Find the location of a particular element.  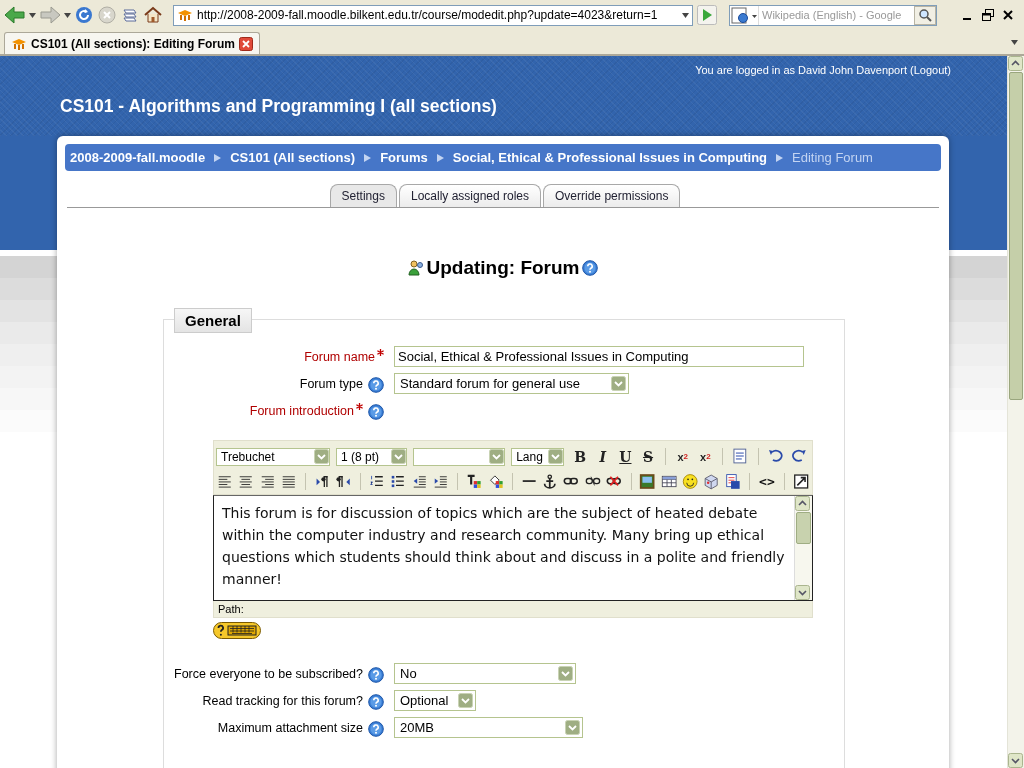

underline-button: U is located at coordinates (625, 456).